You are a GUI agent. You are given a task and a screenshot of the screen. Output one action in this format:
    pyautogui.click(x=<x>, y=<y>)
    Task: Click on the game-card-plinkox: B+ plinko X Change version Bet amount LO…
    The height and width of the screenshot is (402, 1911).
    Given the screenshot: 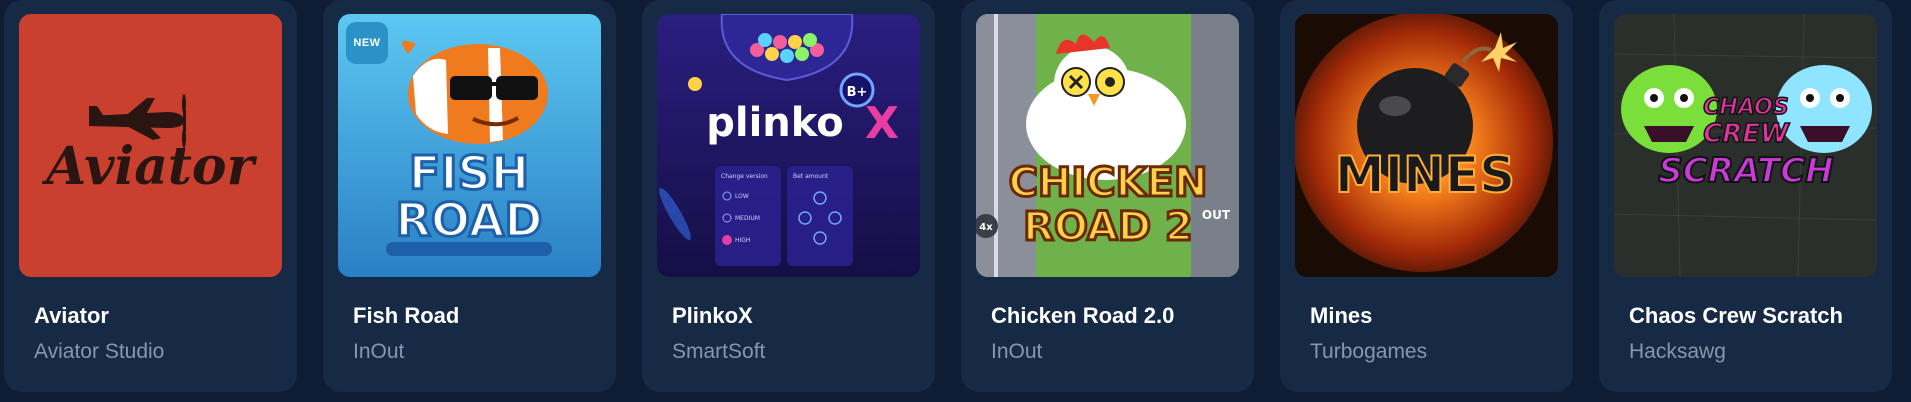 What is the action you would take?
    pyautogui.click(x=788, y=196)
    